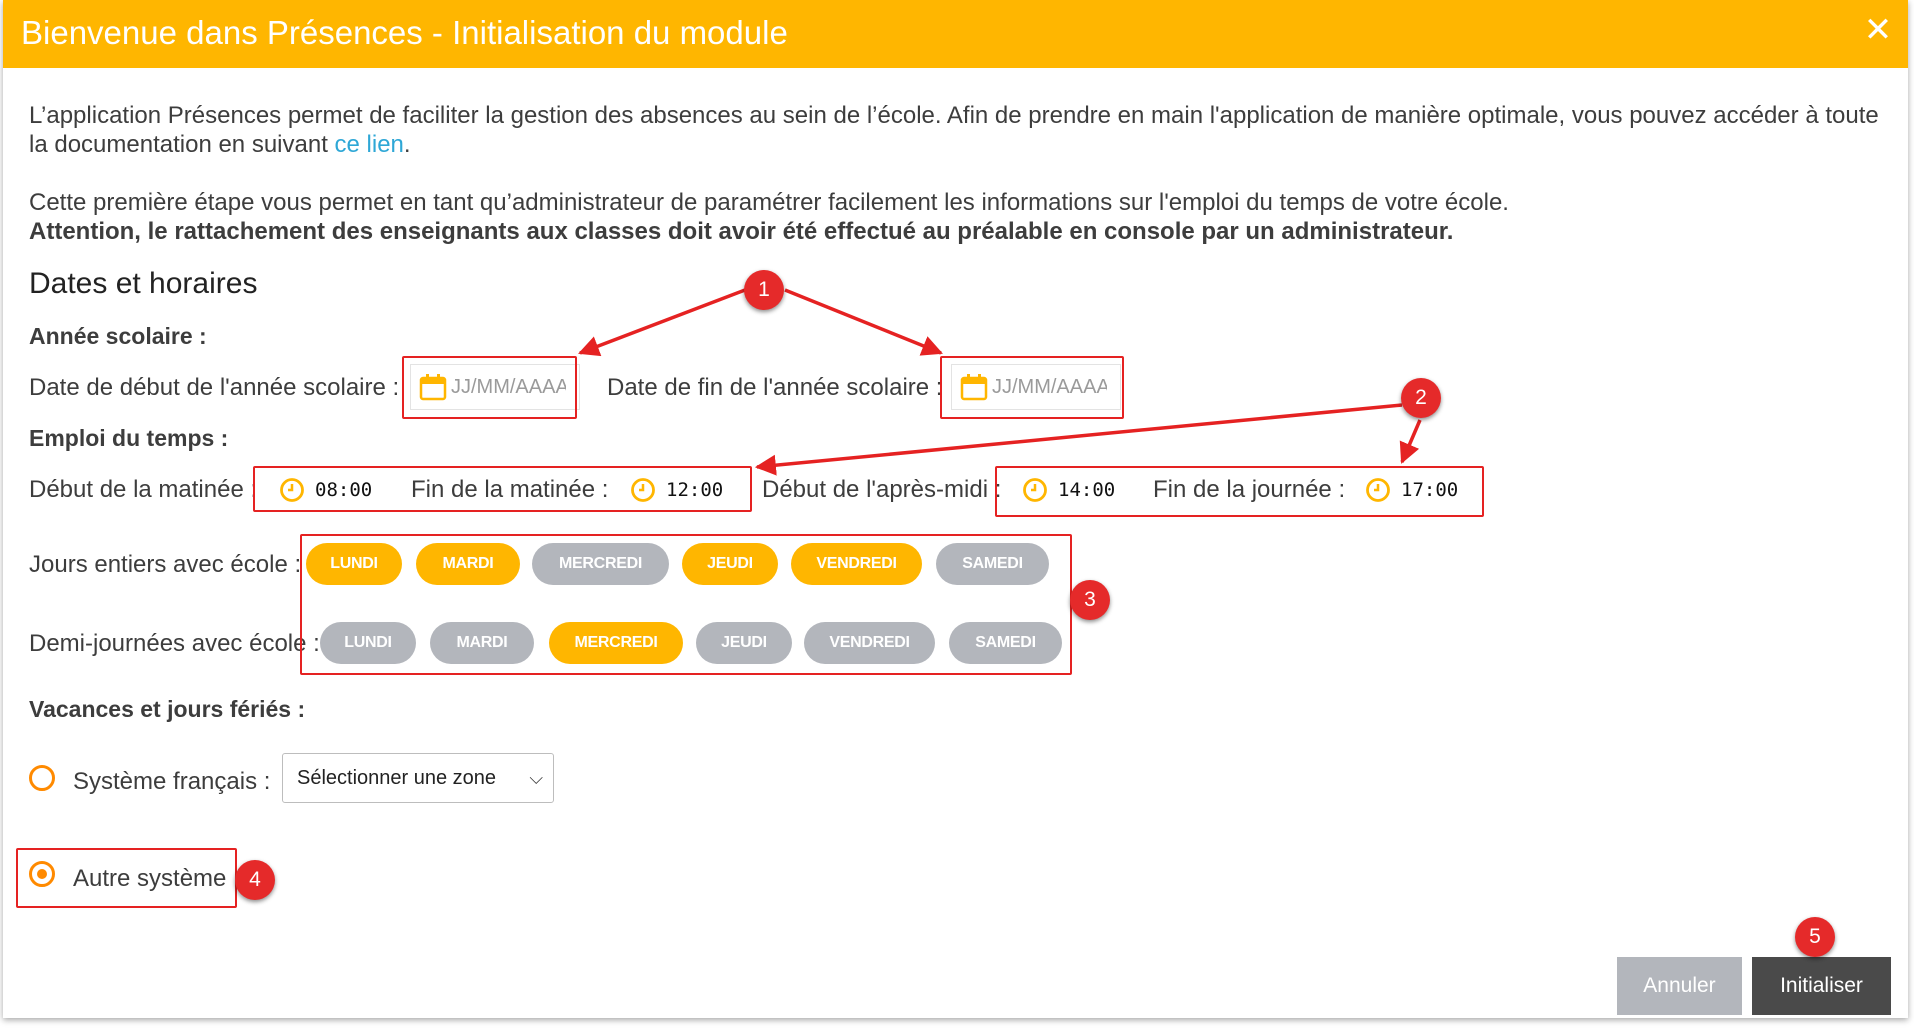  I want to click on zone-select-value: Sélectionner une zone, so click(397, 778).